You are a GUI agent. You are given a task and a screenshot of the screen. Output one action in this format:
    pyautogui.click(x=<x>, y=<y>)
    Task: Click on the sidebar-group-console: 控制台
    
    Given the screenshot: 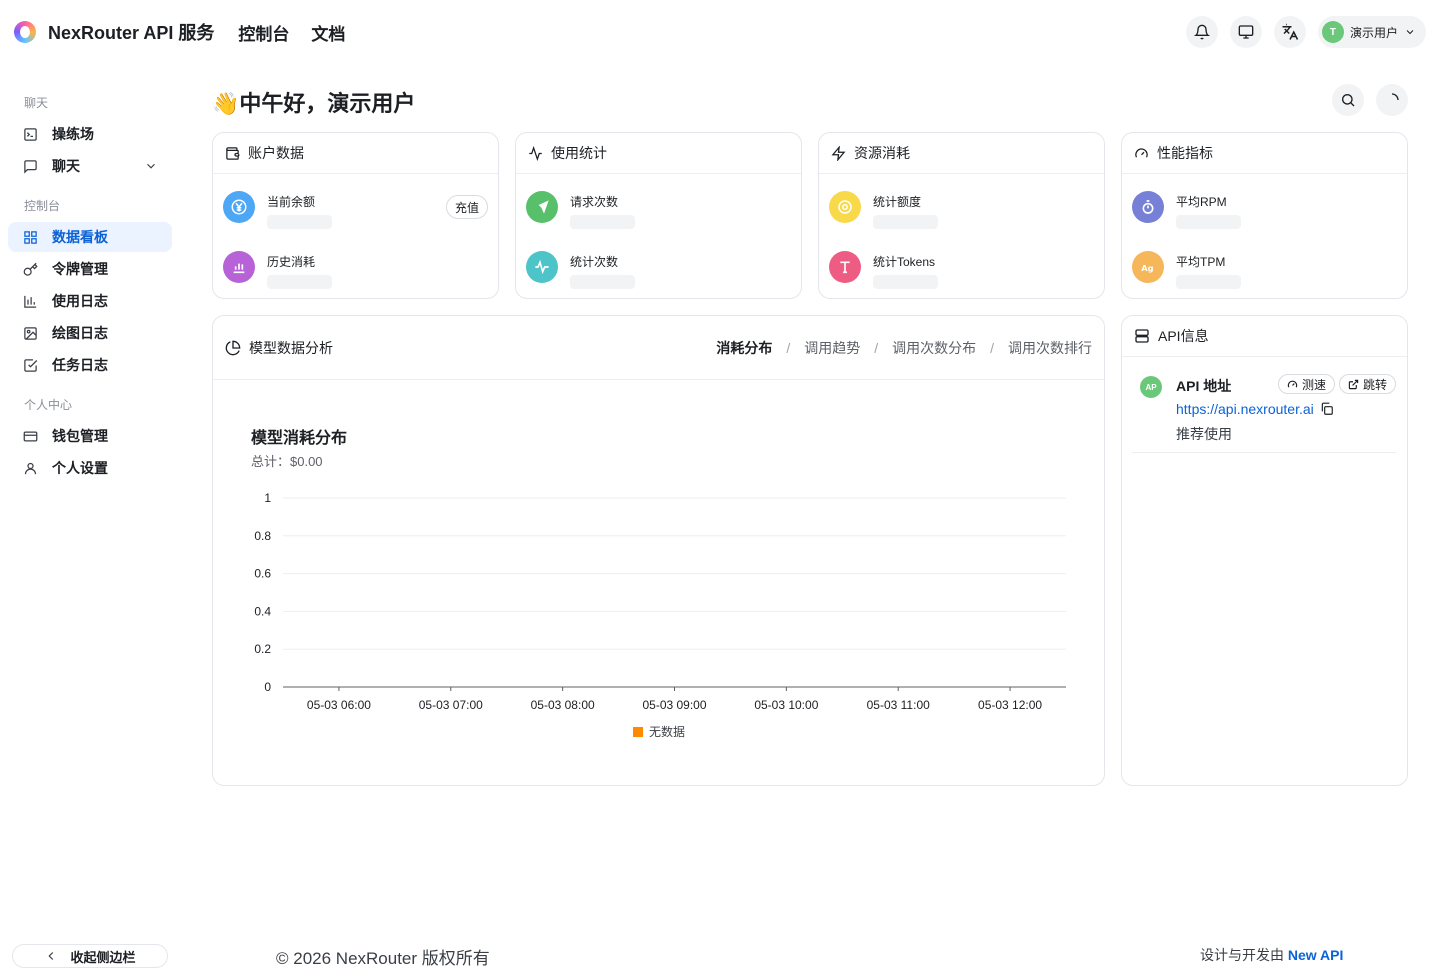 What is the action you would take?
    pyautogui.click(x=42, y=206)
    